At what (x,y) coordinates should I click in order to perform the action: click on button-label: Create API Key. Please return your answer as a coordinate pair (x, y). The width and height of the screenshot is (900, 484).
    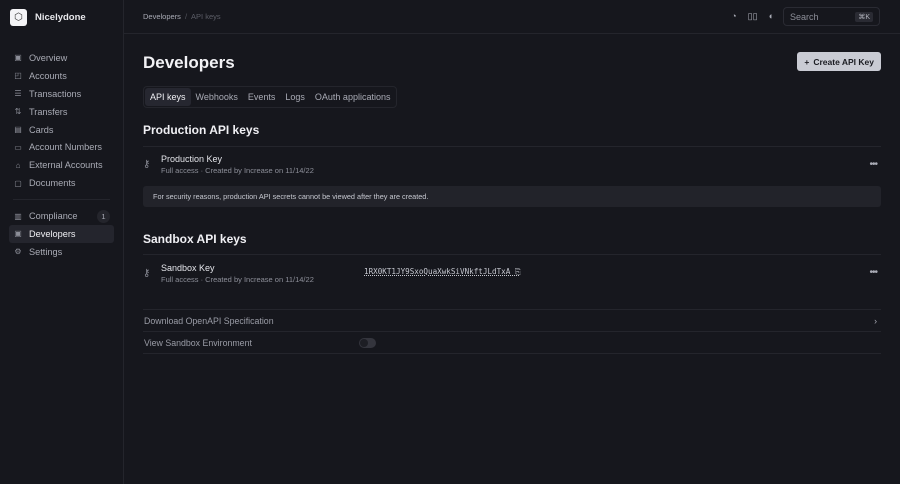
    Looking at the image, I should click on (843, 61).